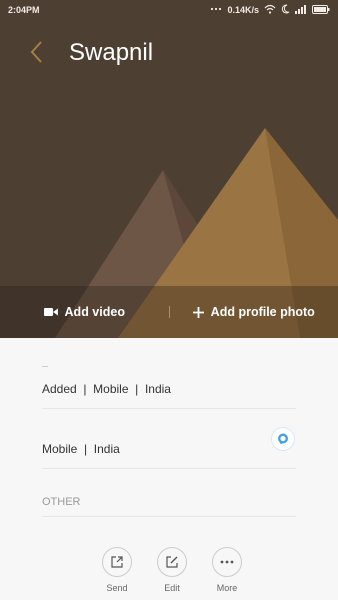 This screenshot has width=338, height=600. I want to click on add-profile-photo-button: Add profile photo, so click(254, 312).